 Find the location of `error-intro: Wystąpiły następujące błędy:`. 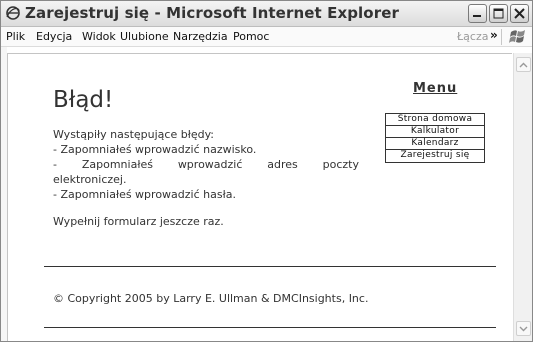

error-intro: Wystąpiły następujące błędy: is located at coordinates (134, 134).